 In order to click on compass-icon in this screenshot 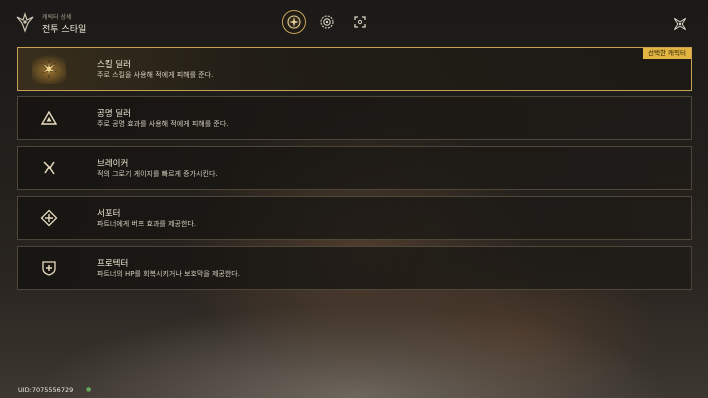, I will do `click(294, 22)`.